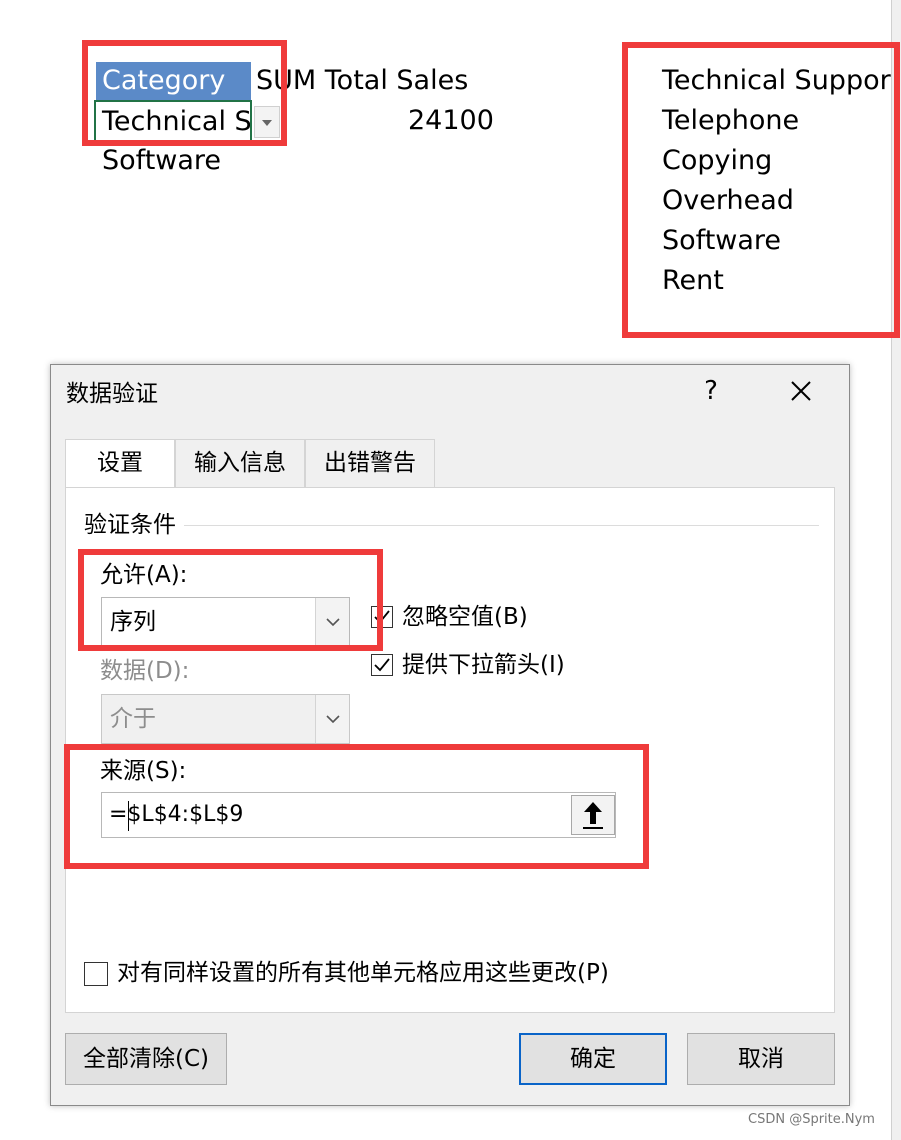 This screenshot has width=901, height=1140. I want to click on data-select-arrow, so click(332, 719).